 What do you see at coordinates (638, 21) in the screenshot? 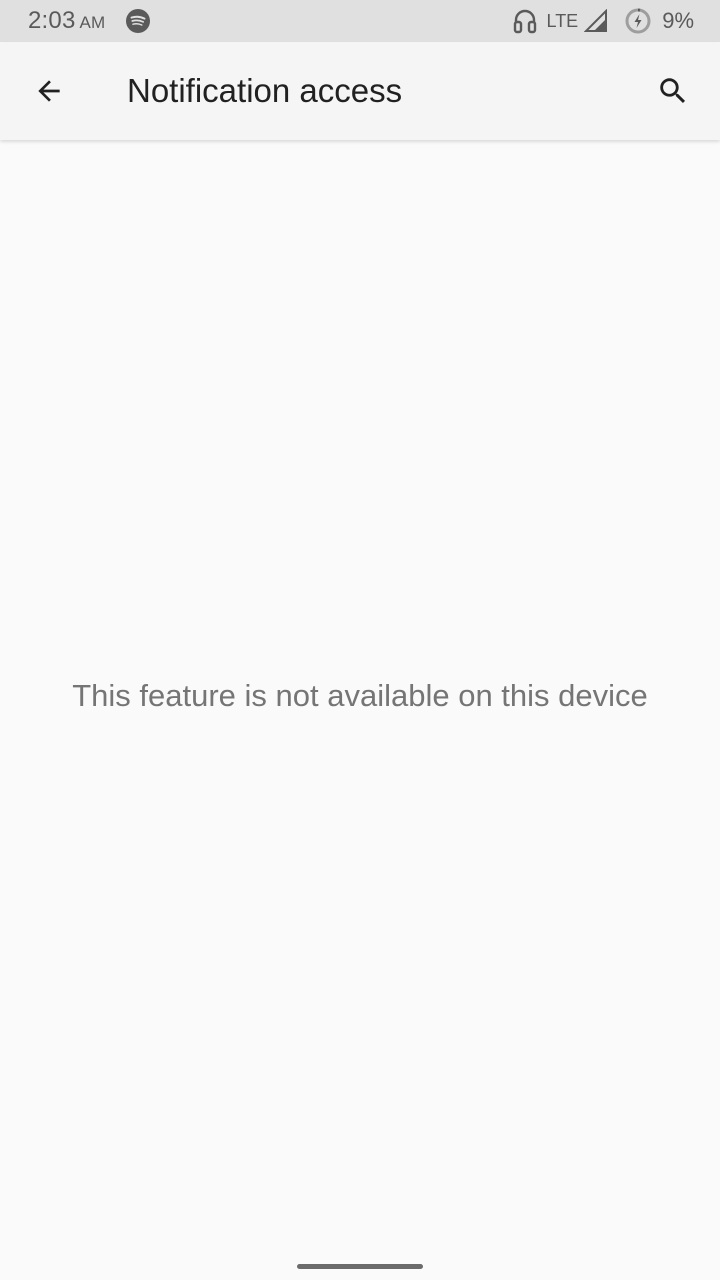
I see `battery-saver-icon` at bounding box center [638, 21].